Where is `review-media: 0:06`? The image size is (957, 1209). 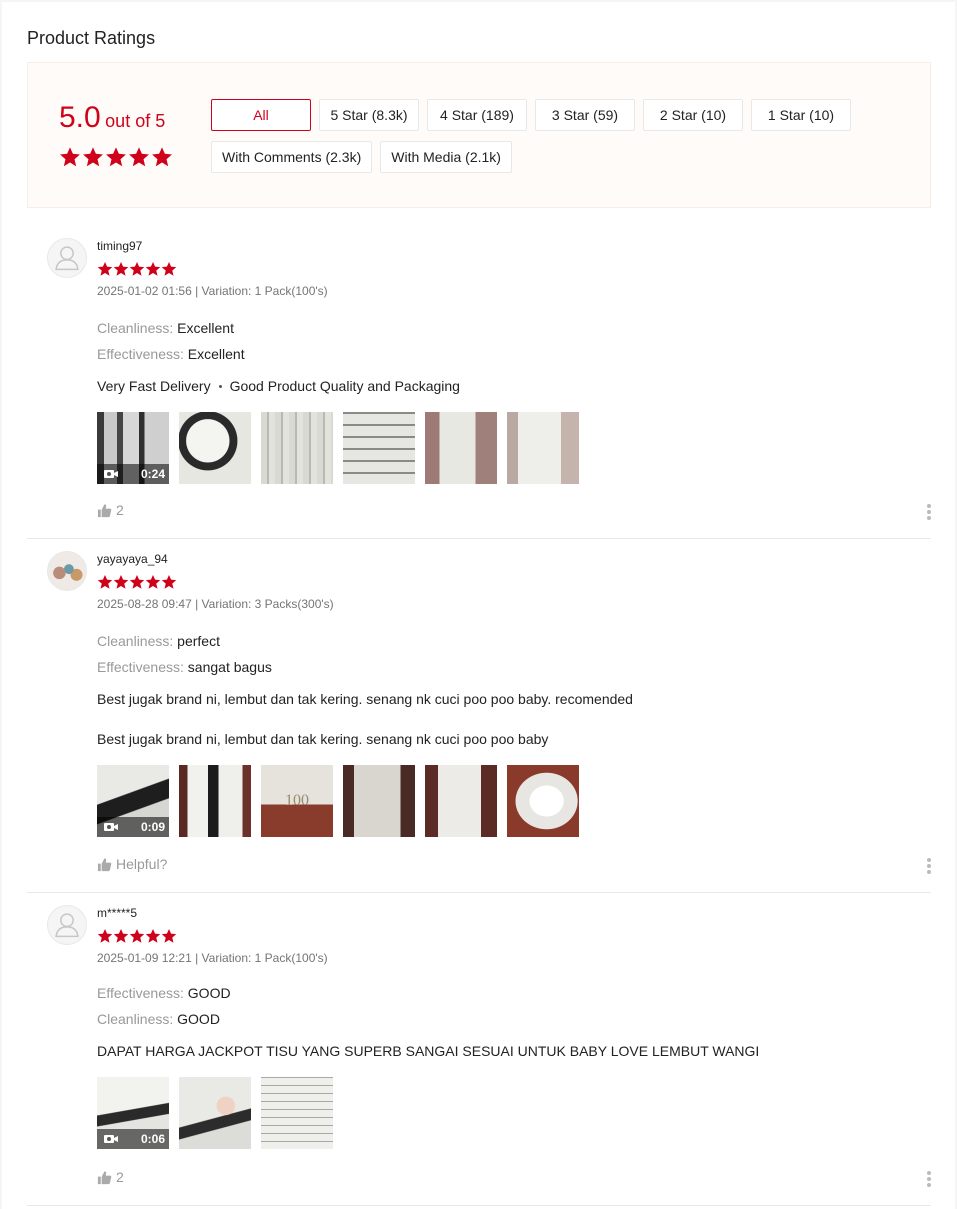 review-media: 0:06 is located at coordinates (215, 1113).